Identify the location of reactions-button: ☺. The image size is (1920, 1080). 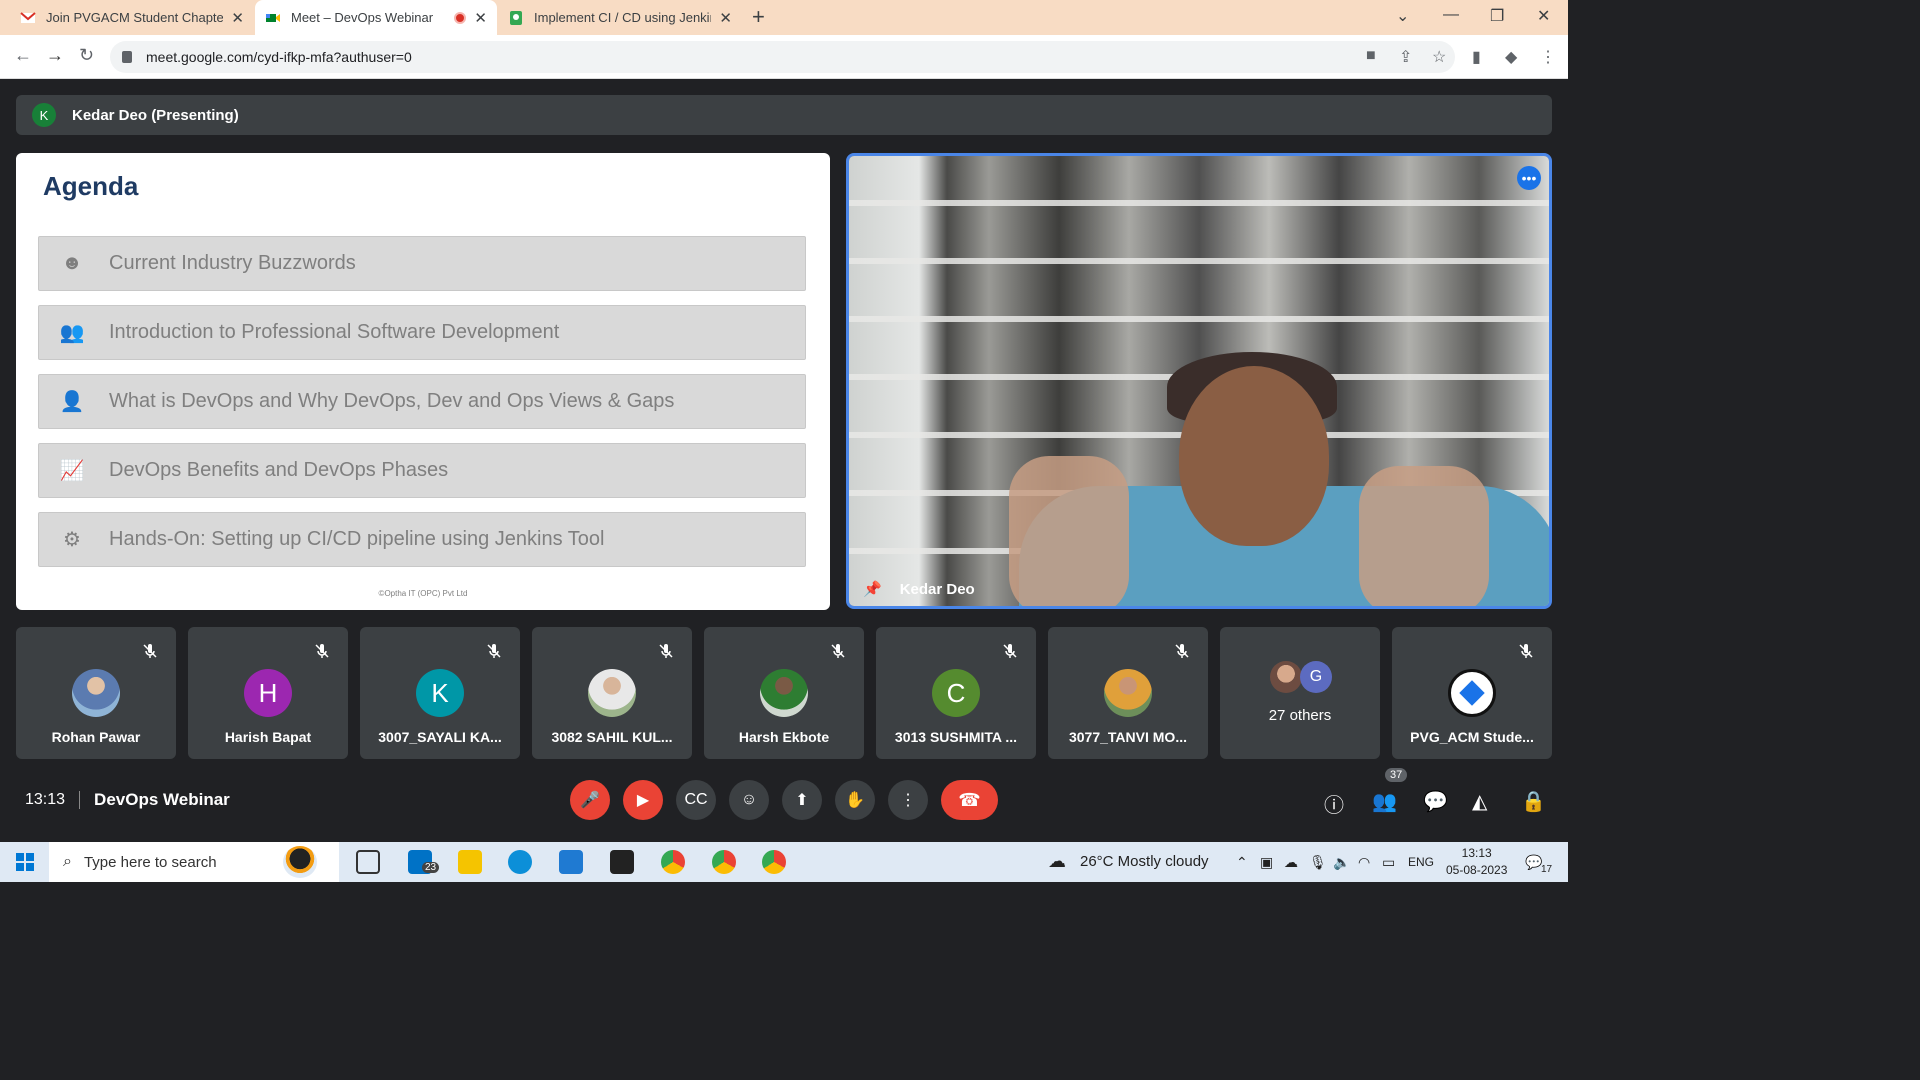
(749, 800).